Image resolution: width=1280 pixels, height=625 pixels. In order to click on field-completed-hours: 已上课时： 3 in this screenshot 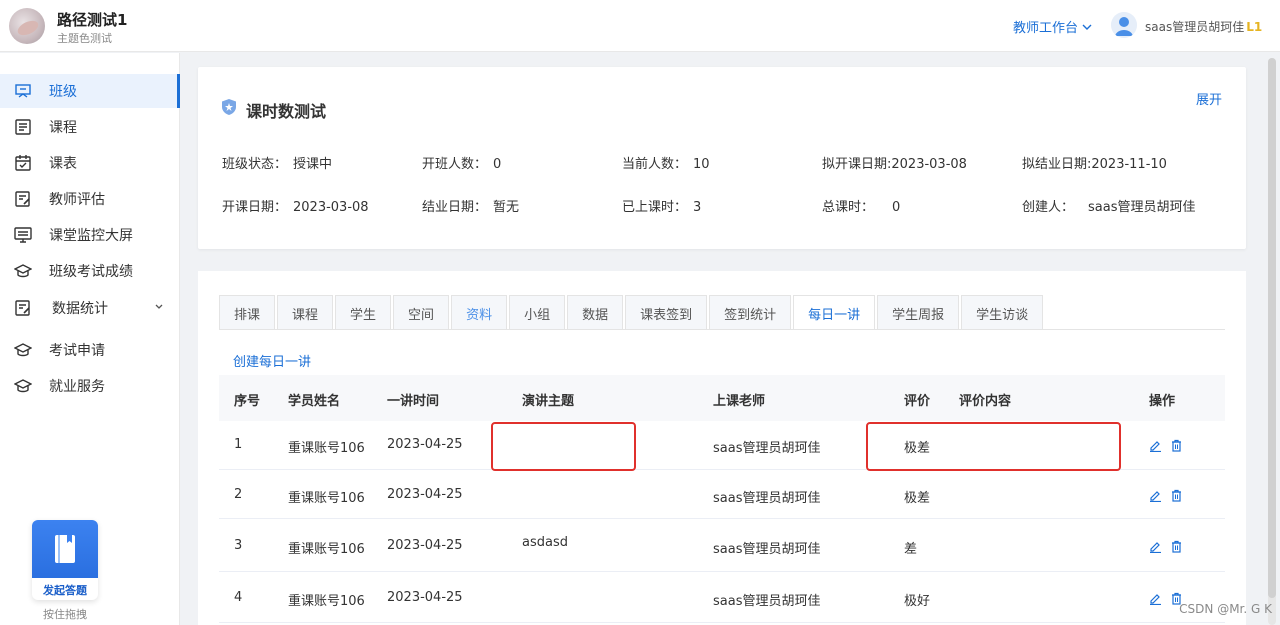, I will do `click(661, 205)`.